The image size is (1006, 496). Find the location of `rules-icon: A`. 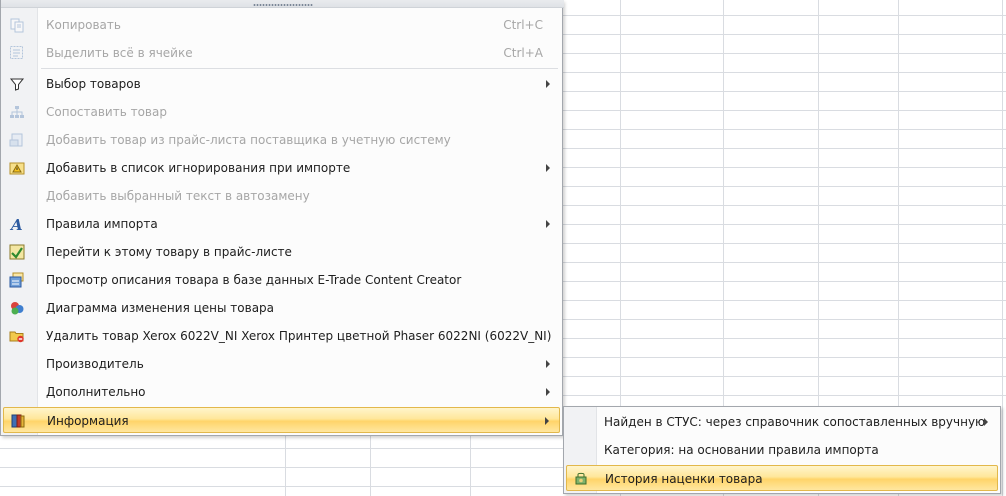

rules-icon: A is located at coordinates (17, 224).